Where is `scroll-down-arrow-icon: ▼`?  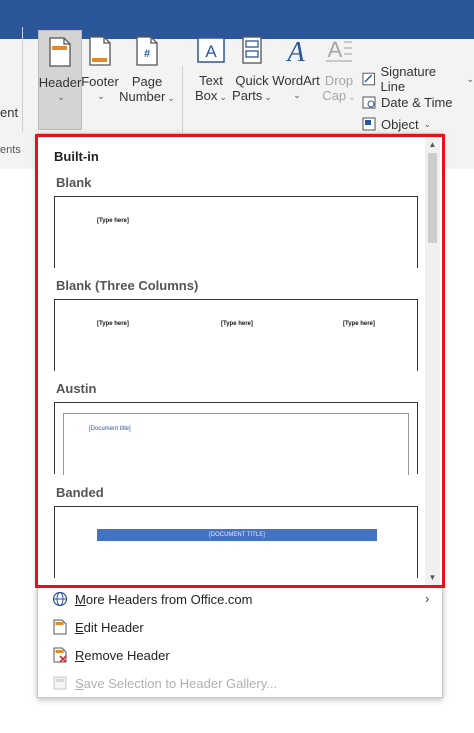 scroll-down-arrow-icon: ▼ is located at coordinates (432, 577).